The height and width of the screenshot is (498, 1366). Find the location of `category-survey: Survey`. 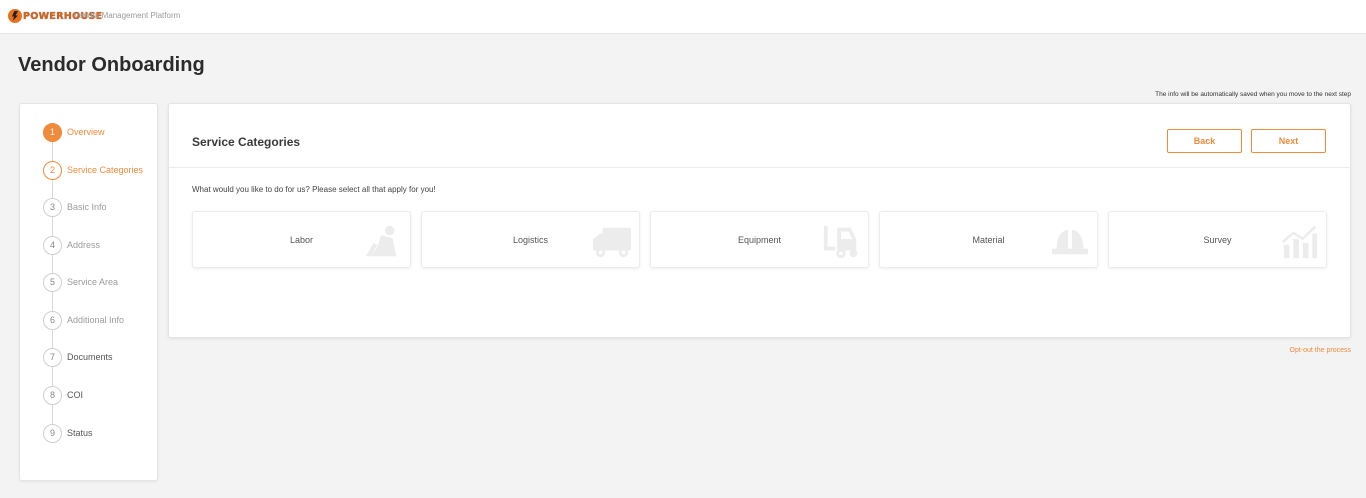

category-survey: Survey is located at coordinates (1217, 239).